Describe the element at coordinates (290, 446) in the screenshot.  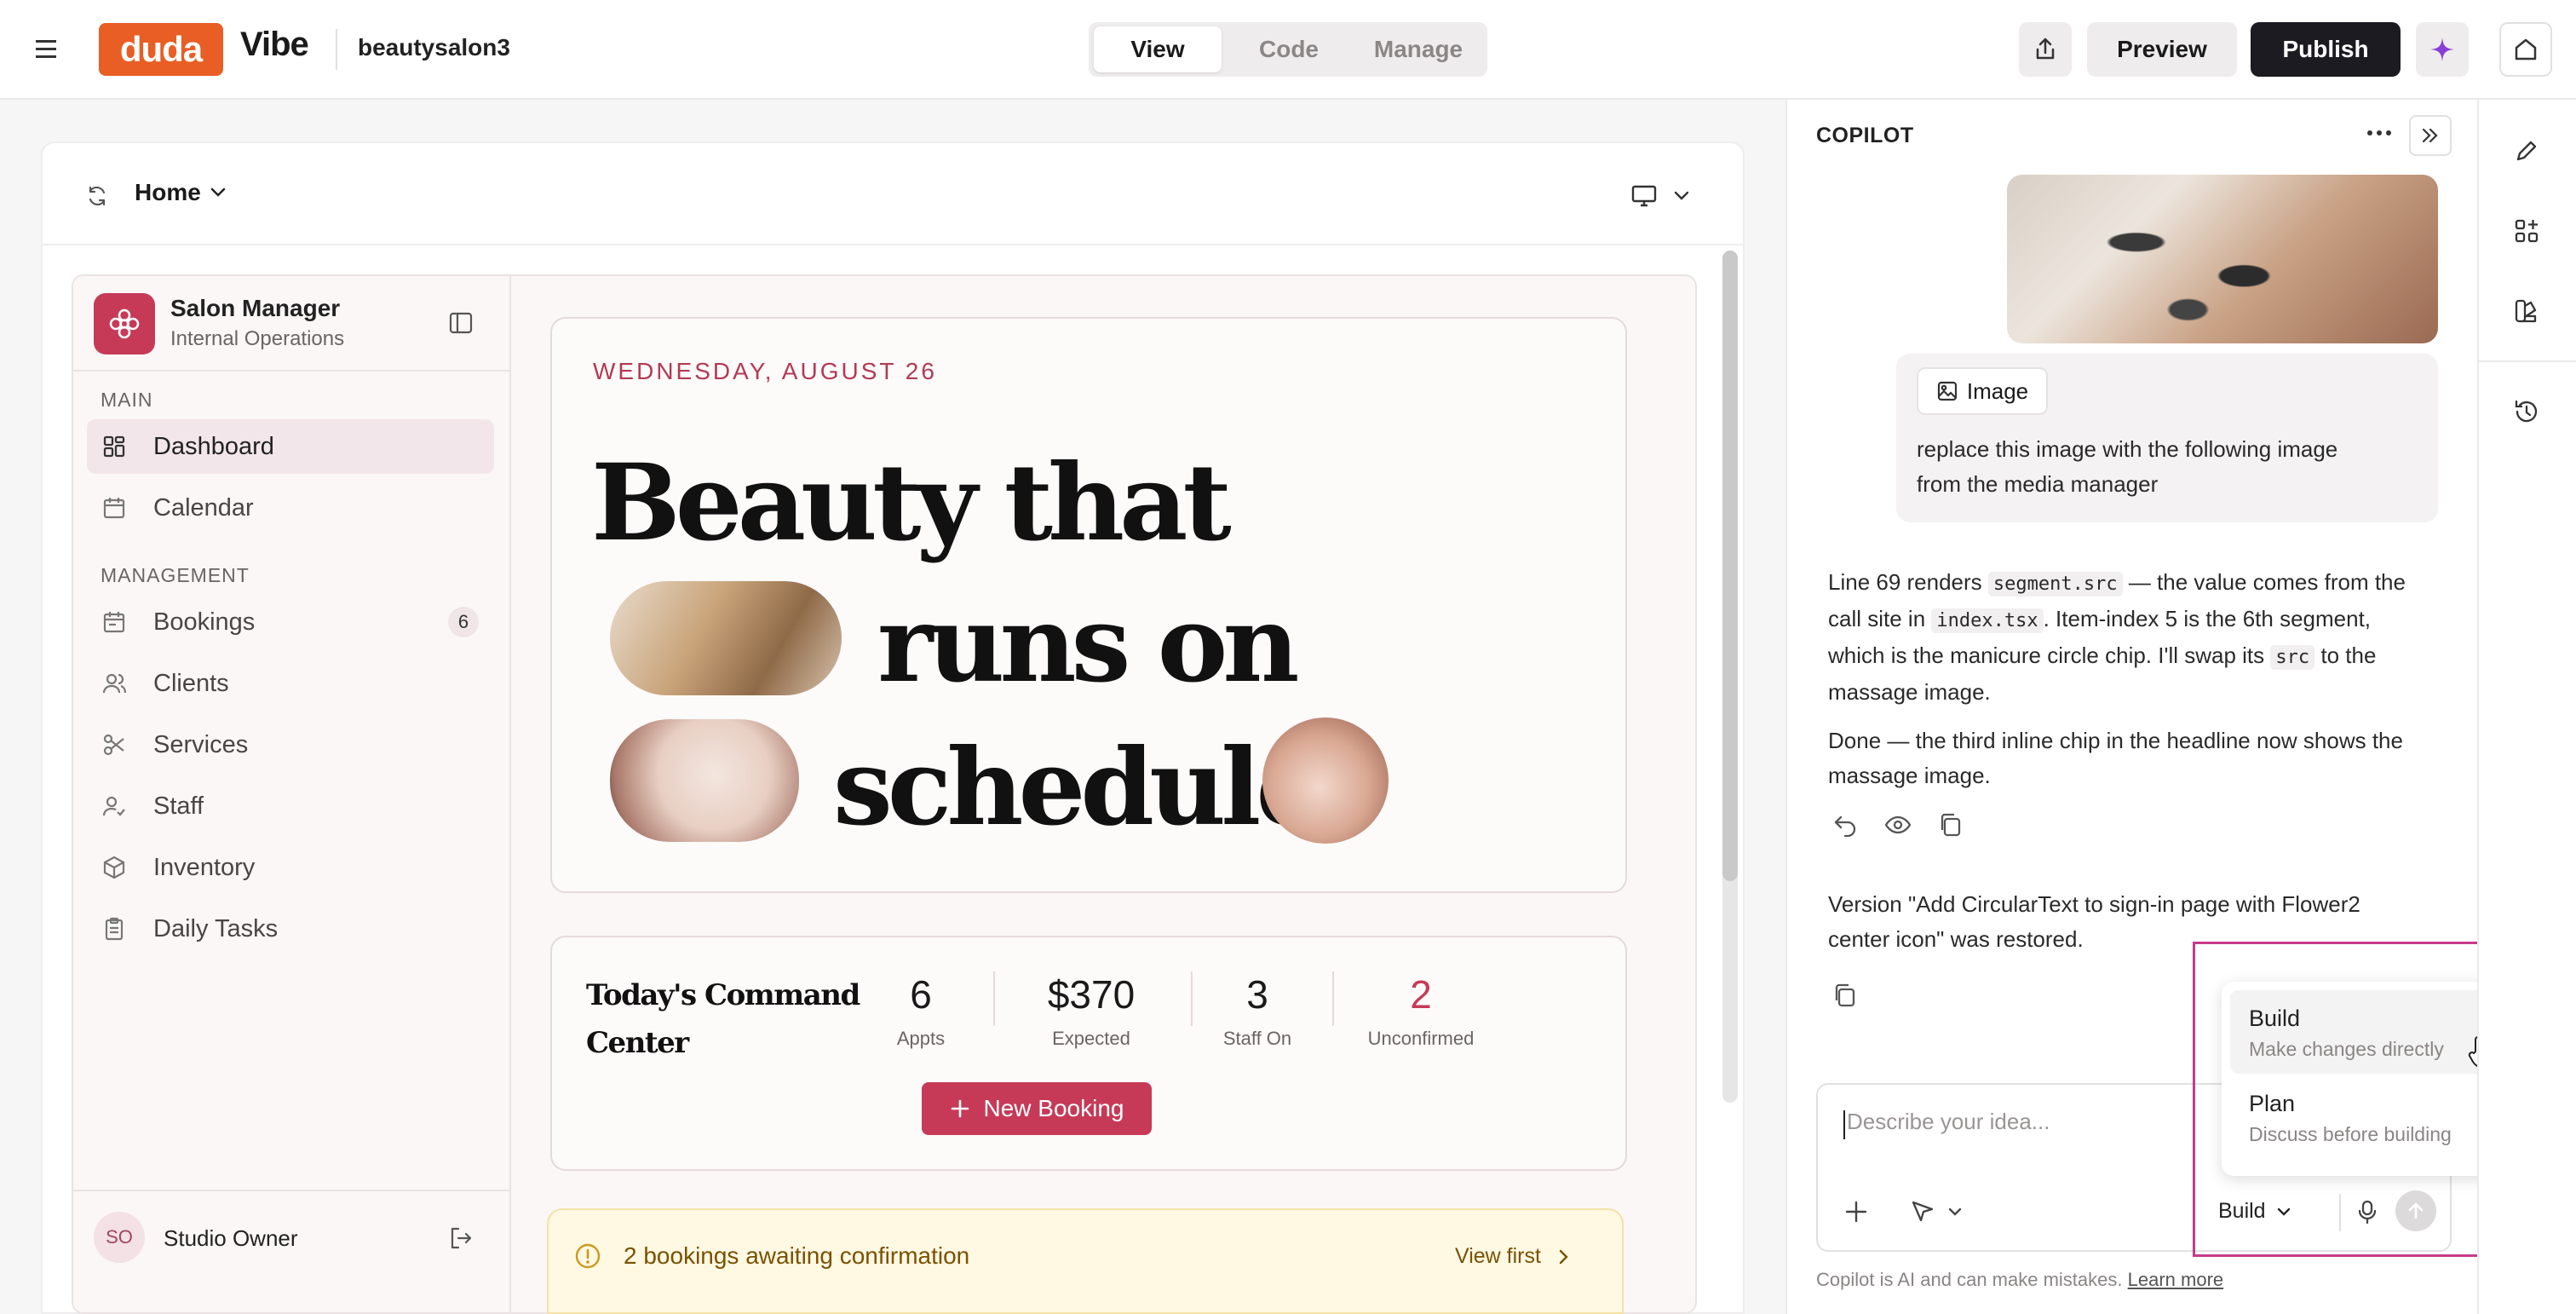
I see `sidebar-item-dashboard: Dashboard` at that location.